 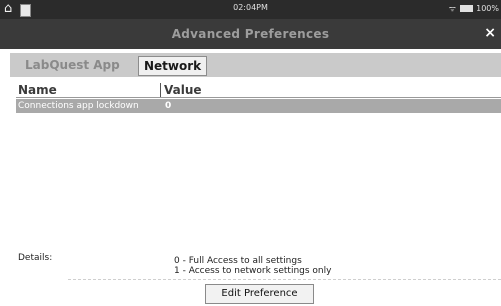 I want to click on title-bar: Advanced Preferences ×, so click(x=250, y=34).